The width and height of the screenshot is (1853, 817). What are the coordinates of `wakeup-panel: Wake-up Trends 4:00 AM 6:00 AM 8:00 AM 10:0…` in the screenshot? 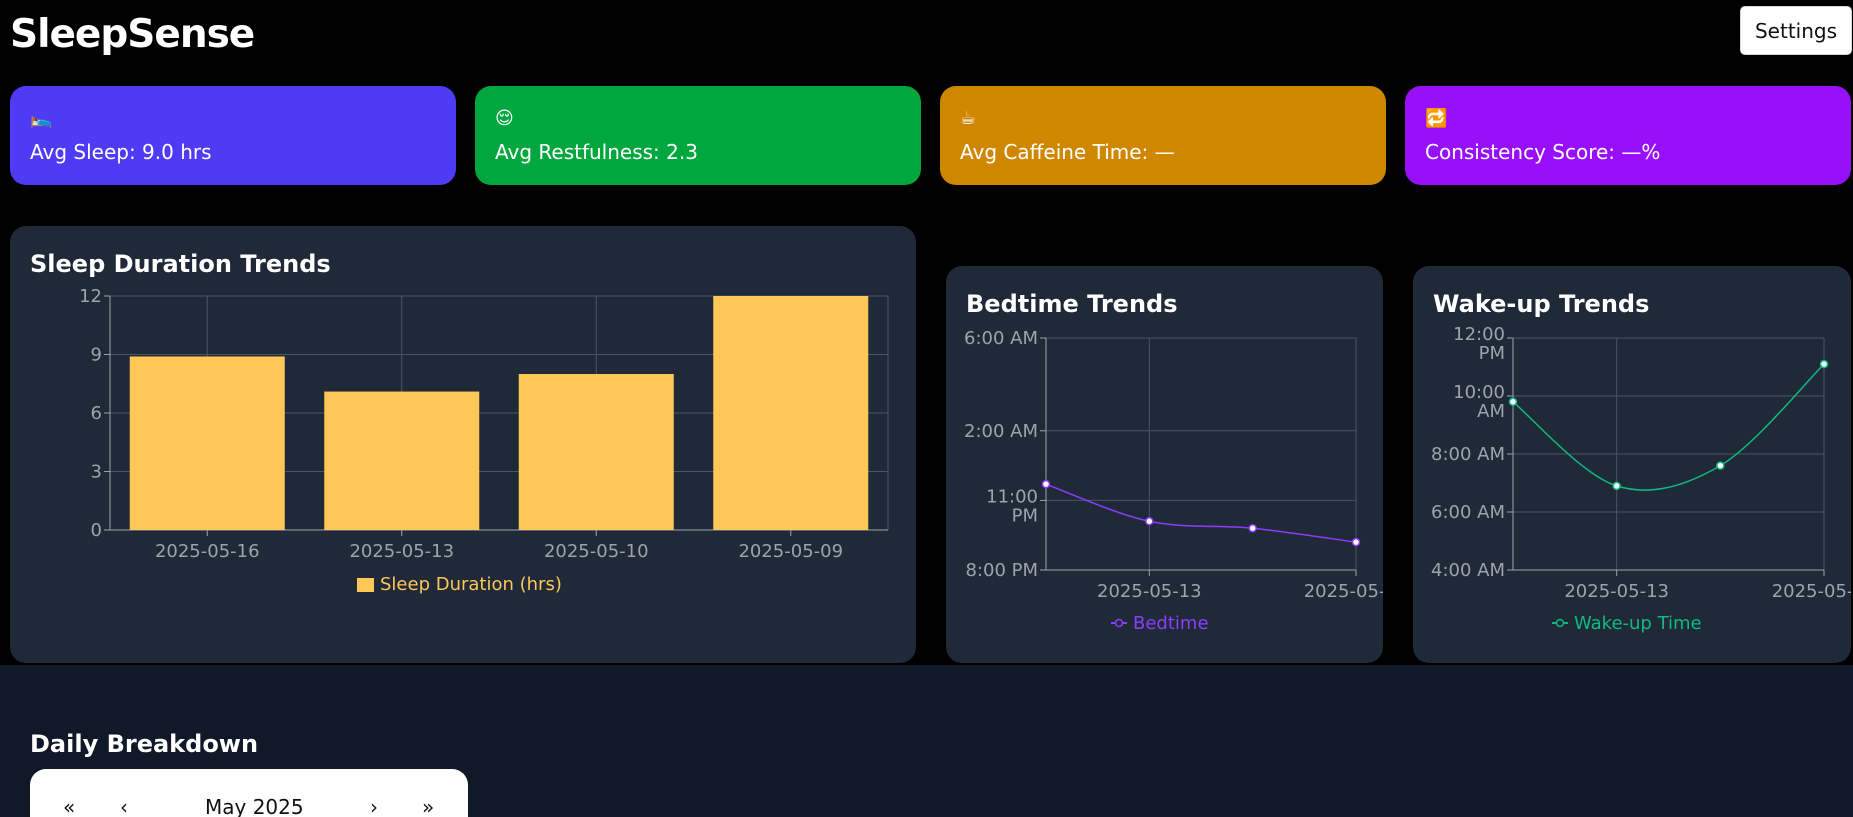 It's located at (1632, 464).